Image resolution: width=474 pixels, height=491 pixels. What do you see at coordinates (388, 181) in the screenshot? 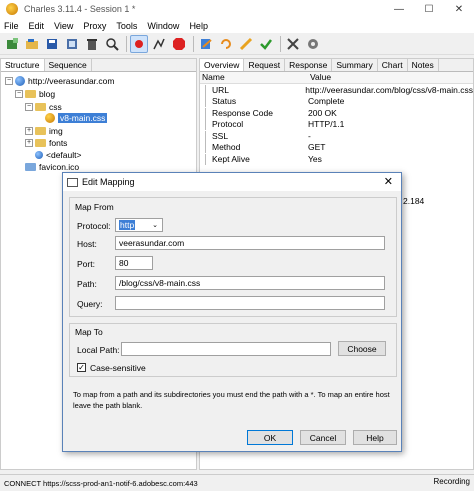
I see `dialog-close-icon: ✕` at bounding box center [388, 181].